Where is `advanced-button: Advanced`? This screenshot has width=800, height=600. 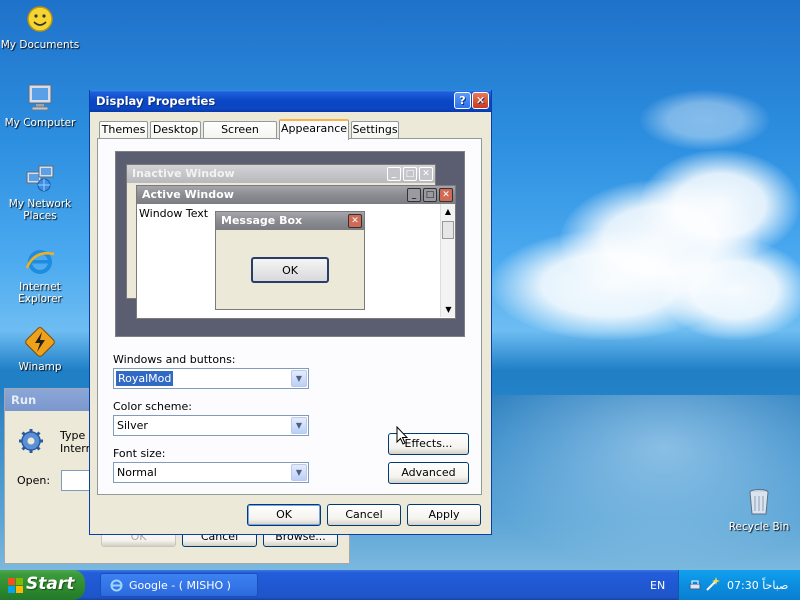
advanced-button: Advanced is located at coordinates (428, 473).